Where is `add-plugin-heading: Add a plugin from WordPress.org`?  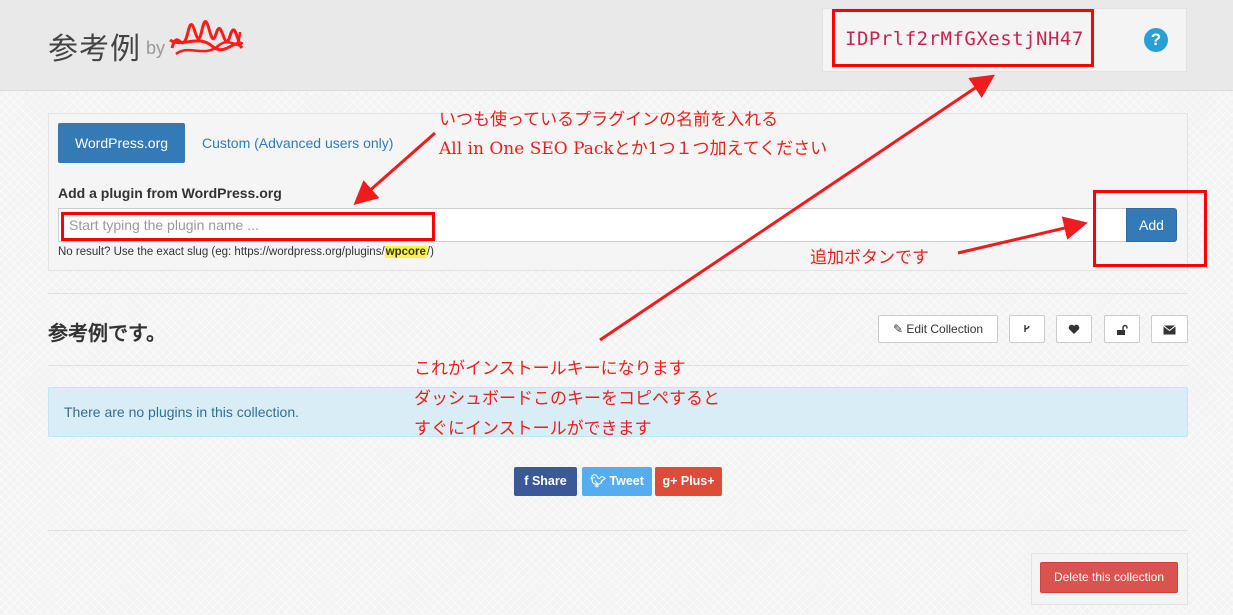 add-plugin-heading: Add a plugin from WordPress.org is located at coordinates (170, 193).